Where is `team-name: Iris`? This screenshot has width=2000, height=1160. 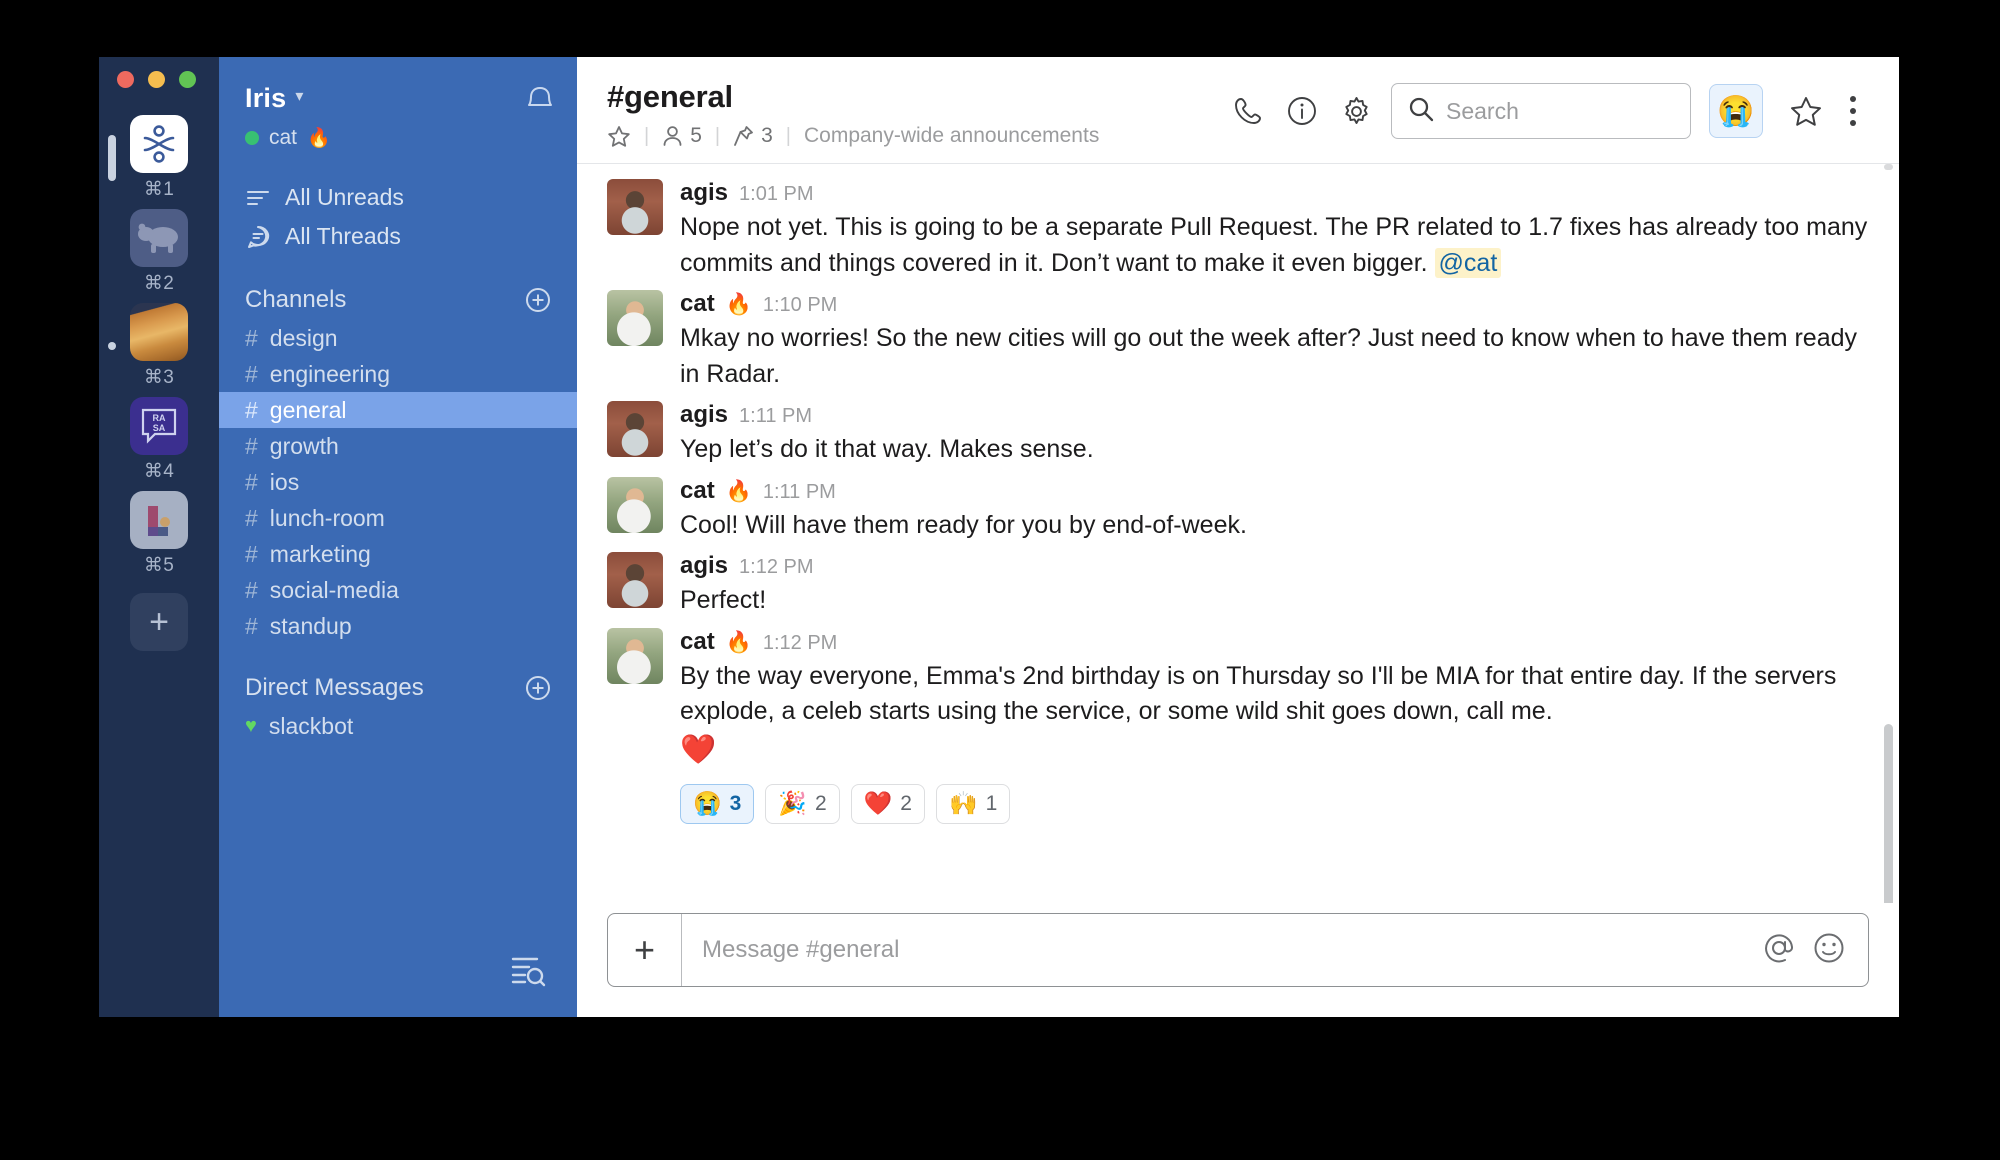
team-name: Iris is located at coordinates (266, 98).